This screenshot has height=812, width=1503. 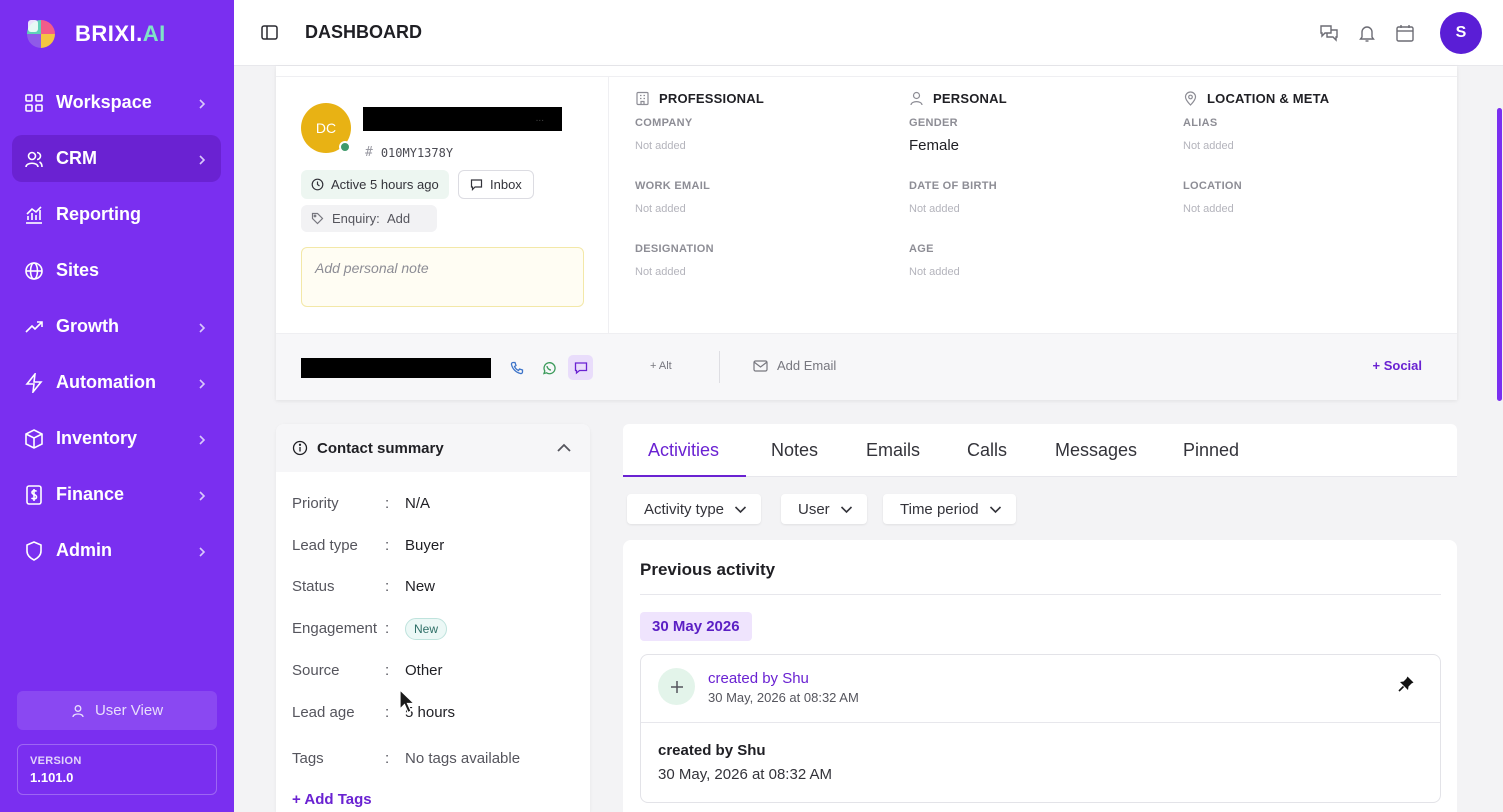 What do you see at coordinates (317, 184) in the screenshot?
I see `clock-icon` at bounding box center [317, 184].